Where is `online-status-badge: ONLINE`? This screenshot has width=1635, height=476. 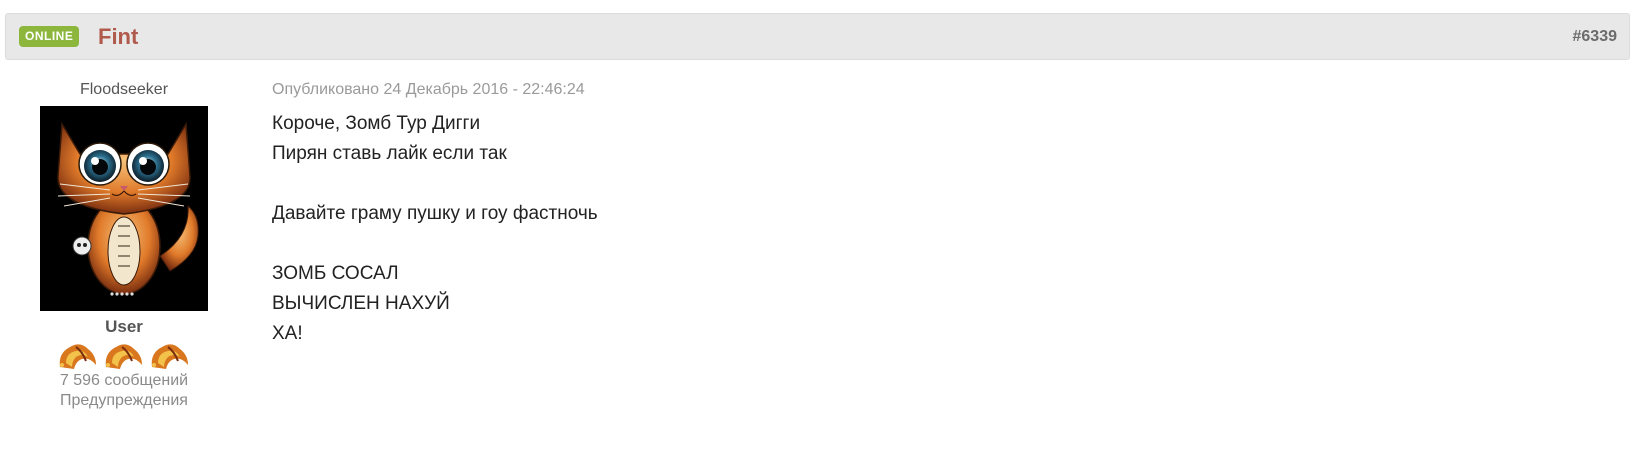 online-status-badge: ONLINE is located at coordinates (49, 36).